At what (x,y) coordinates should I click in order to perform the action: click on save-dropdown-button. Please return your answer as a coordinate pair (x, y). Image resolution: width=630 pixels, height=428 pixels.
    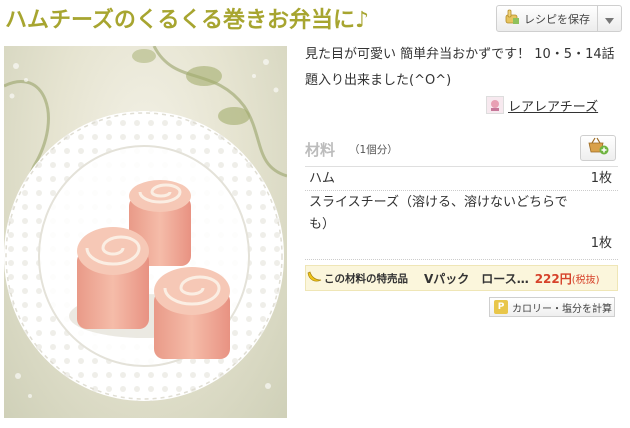
    Looking at the image, I should click on (609, 18).